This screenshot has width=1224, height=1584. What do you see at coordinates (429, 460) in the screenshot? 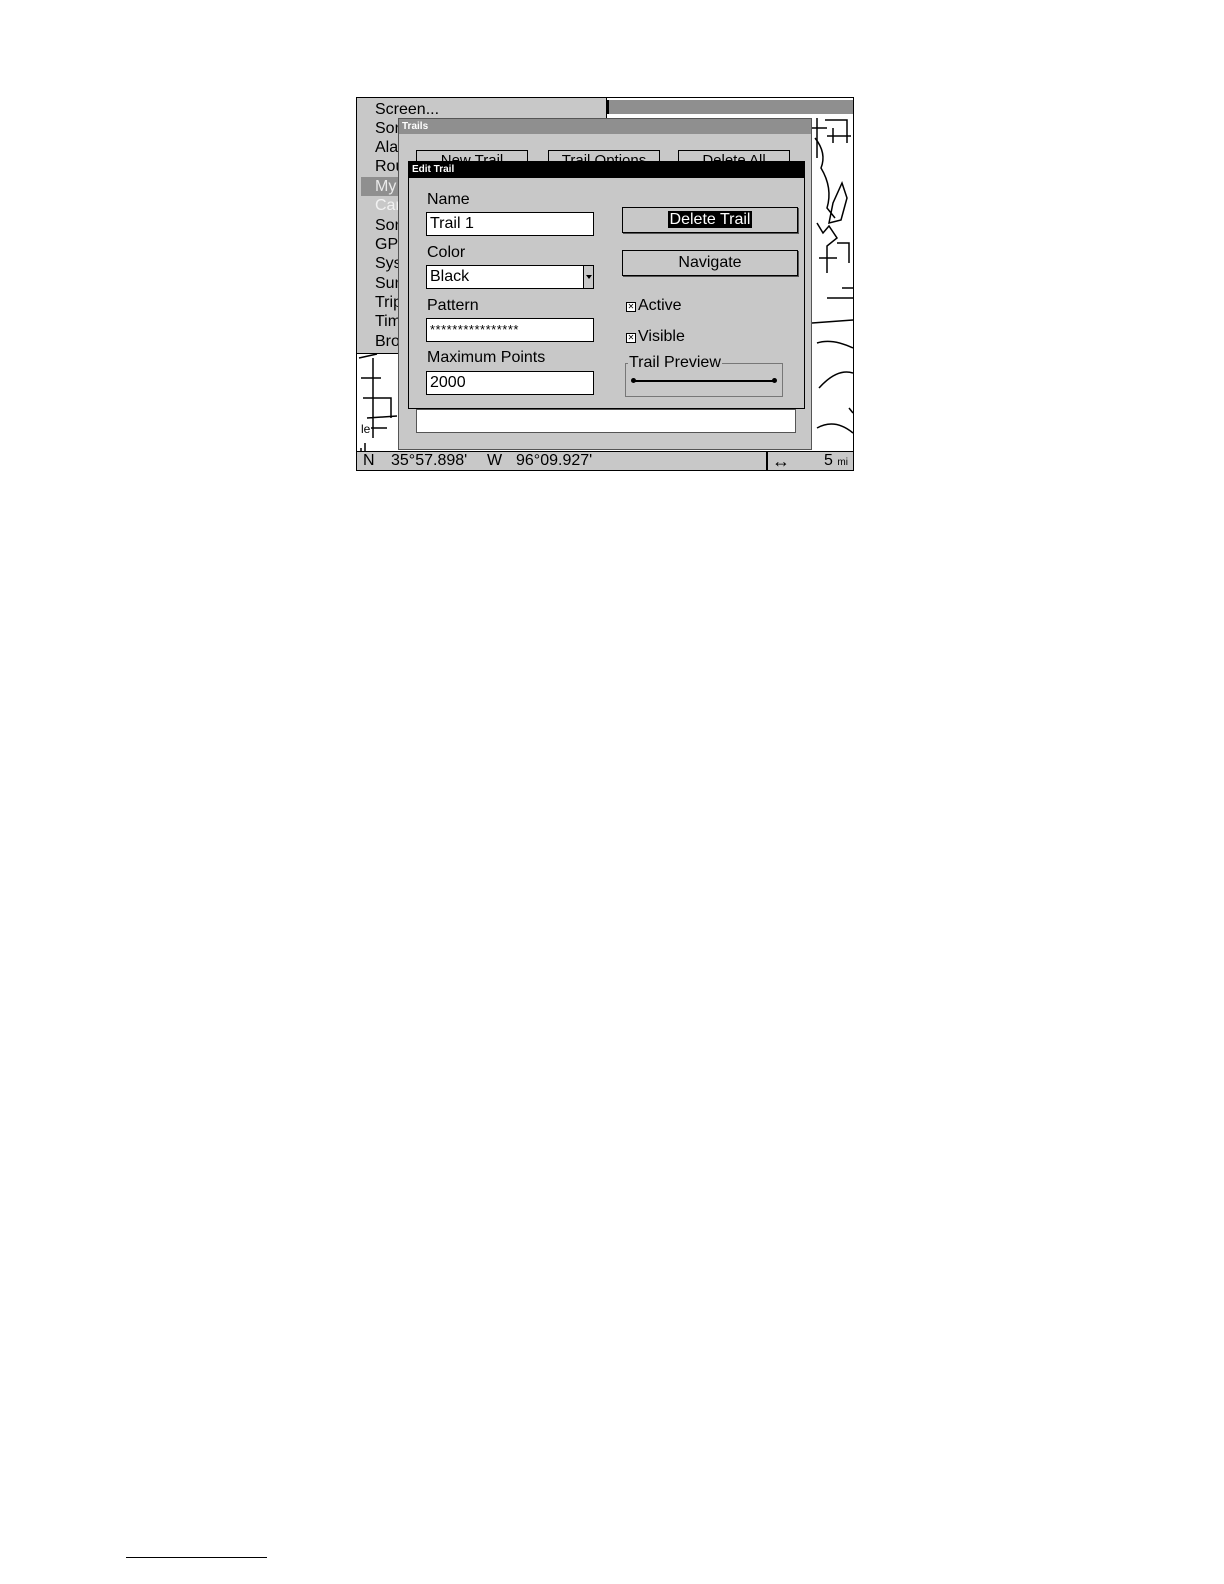
I see `latitude-readout: 35°57.898'` at bounding box center [429, 460].